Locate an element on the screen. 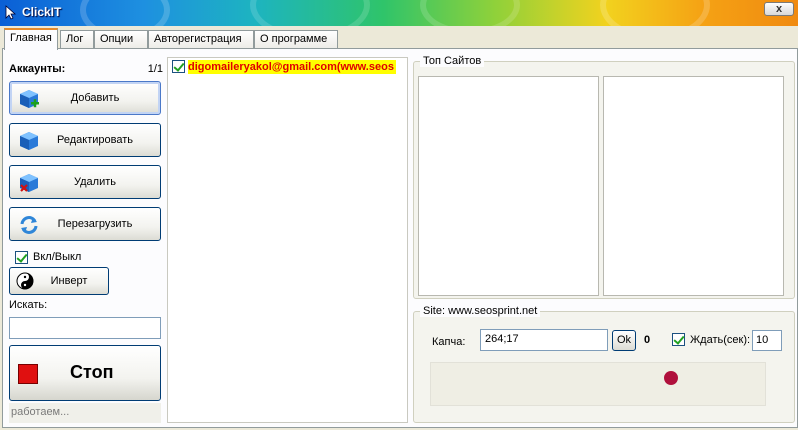  search-input is located at coordinates (85, 328).